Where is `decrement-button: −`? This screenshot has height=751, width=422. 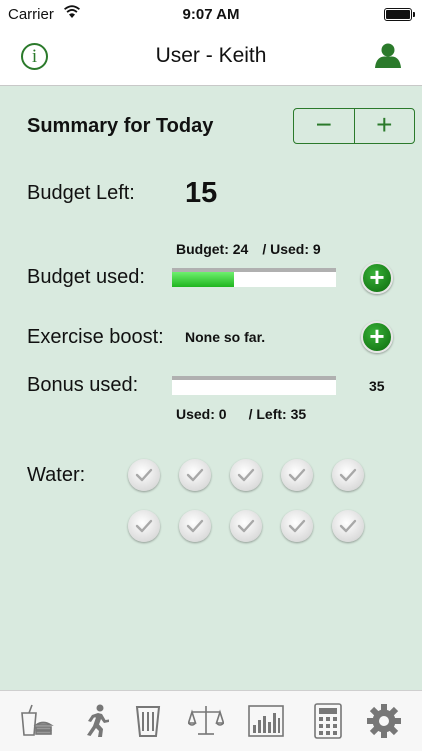
decrement-button: − is located at coordinates (324, 126).